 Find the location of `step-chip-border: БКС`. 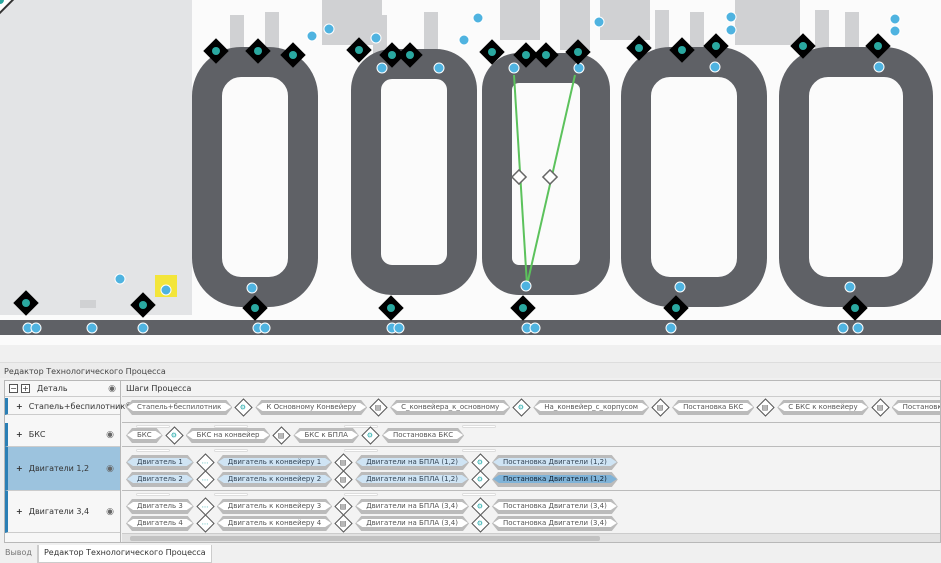

step-chip-border: БКС is located at coordinates (144, 435).